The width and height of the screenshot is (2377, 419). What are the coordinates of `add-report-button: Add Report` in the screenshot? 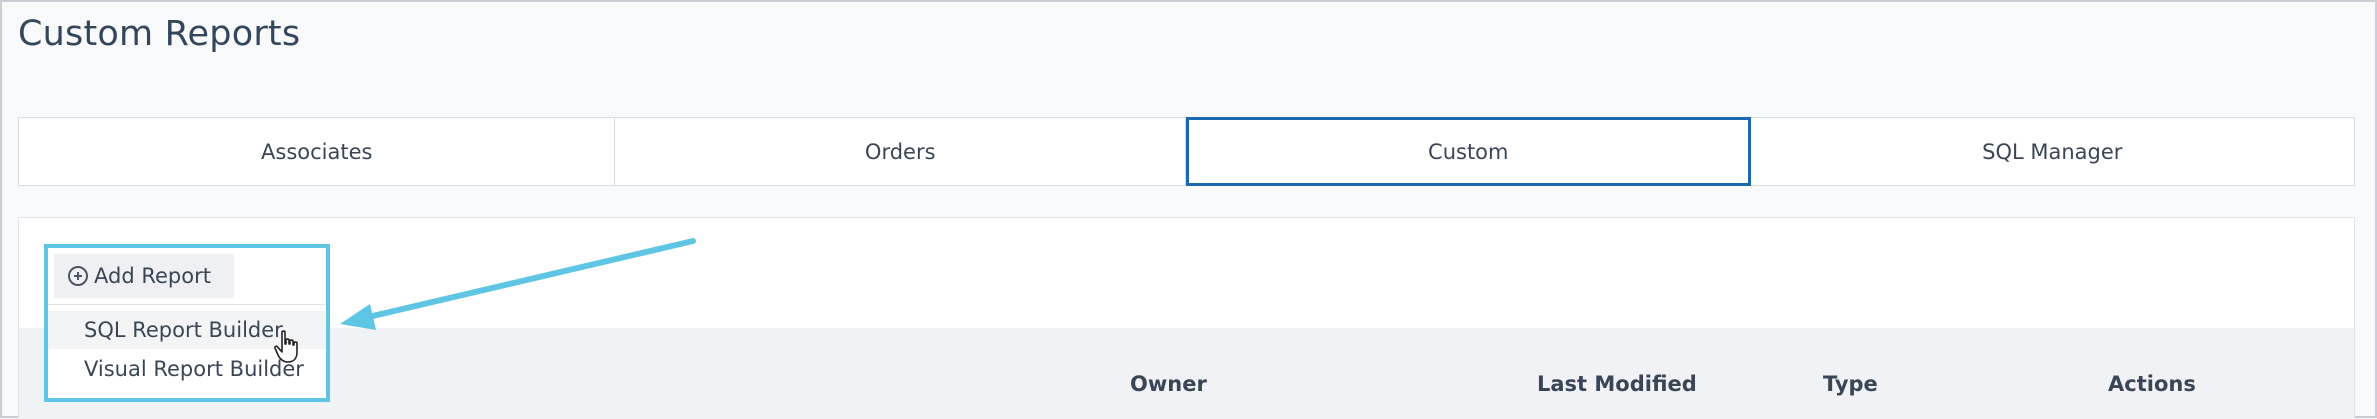 It's located at (144, 276).